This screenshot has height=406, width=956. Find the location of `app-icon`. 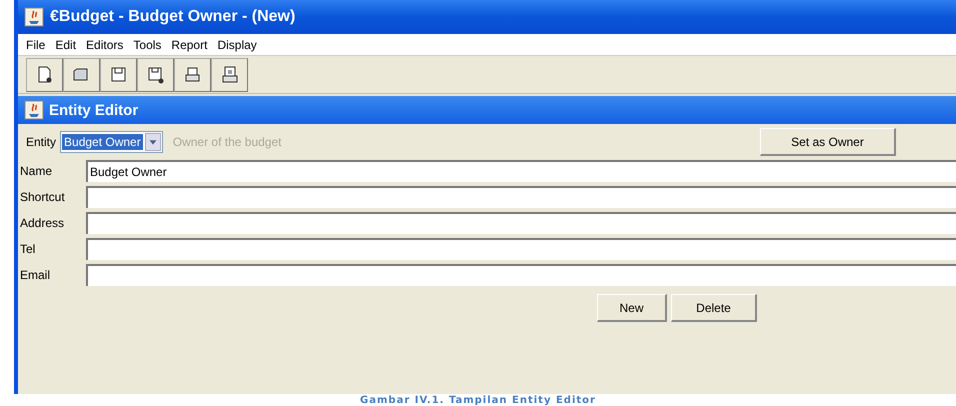

app-icon is located at coordinates (34, 17).